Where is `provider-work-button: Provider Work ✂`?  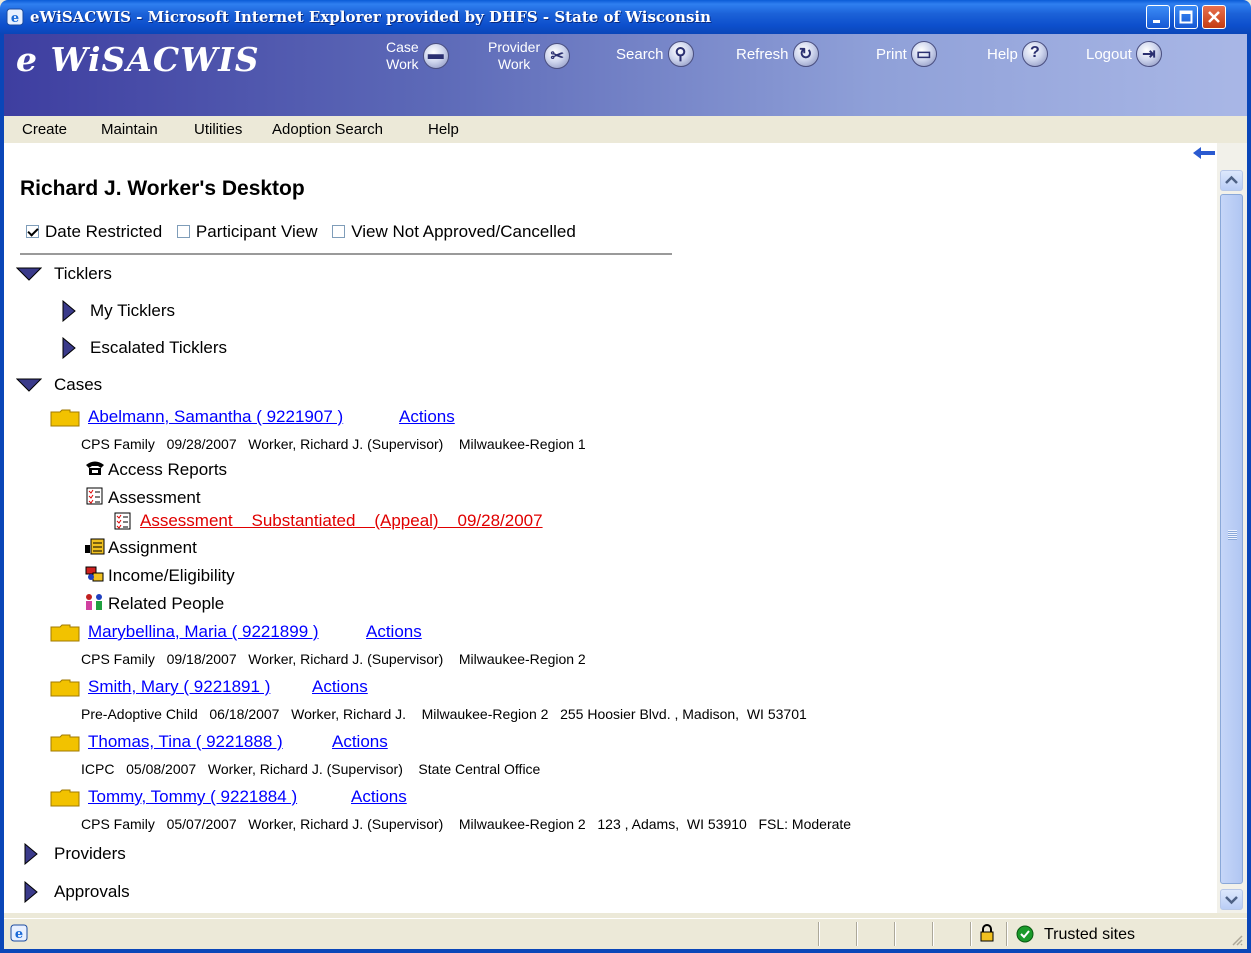
provider-work-button: Provider Work ✂ is located at coordinates (529, 56).